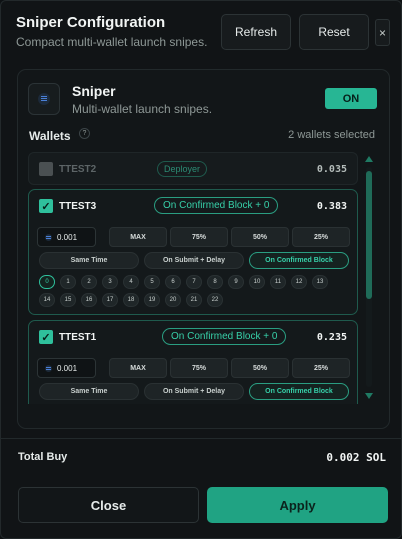 The width and height of the screenshot is (402, 539). I want to click on block-chip-18: 18, so click(131, 300).